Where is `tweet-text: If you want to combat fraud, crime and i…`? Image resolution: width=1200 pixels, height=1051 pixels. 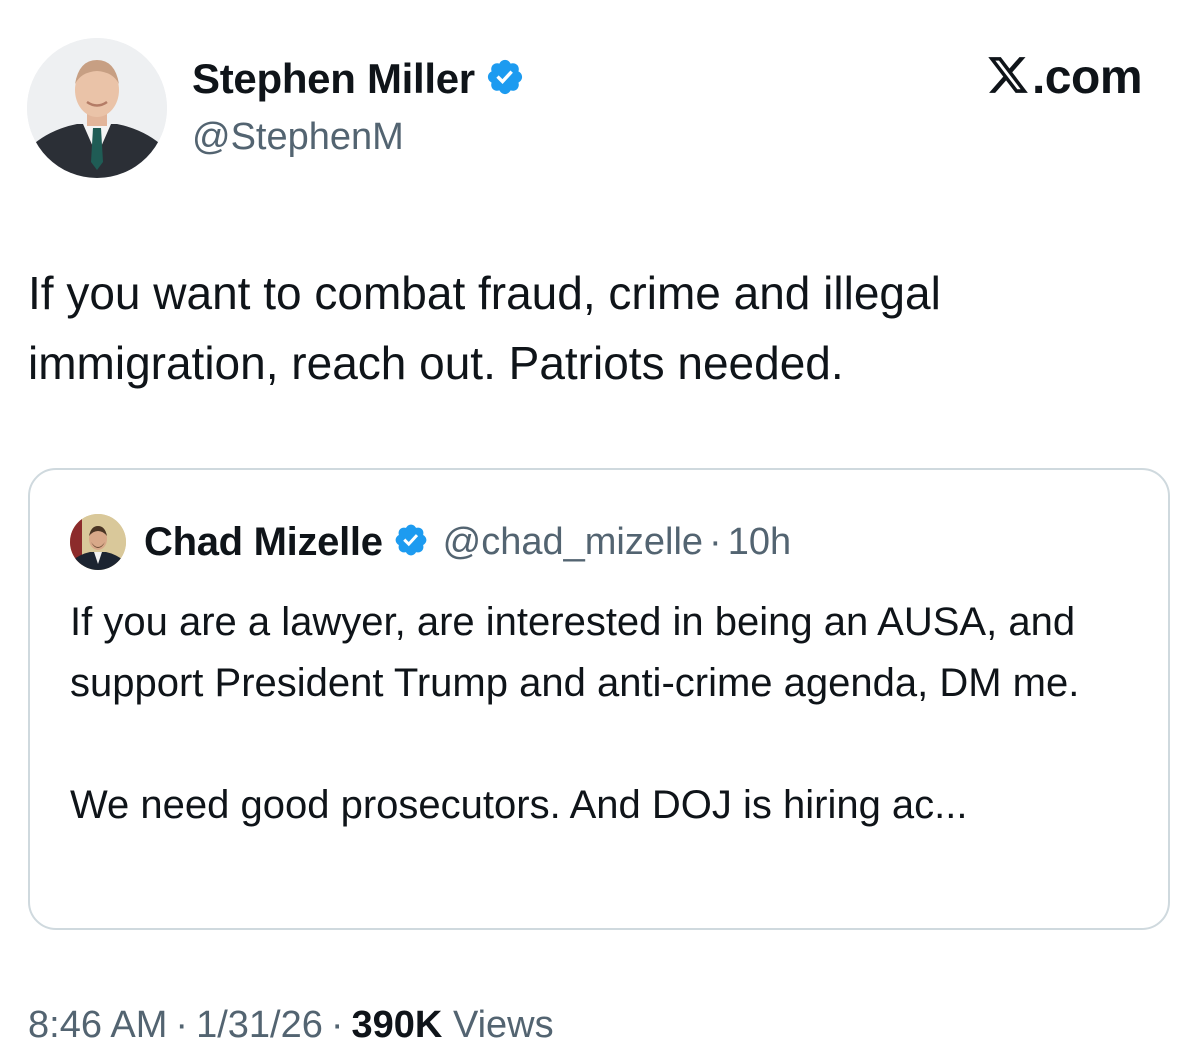
tweet-text: If you want to combat fraud, crime and i… is located at coordinates (484, 328).